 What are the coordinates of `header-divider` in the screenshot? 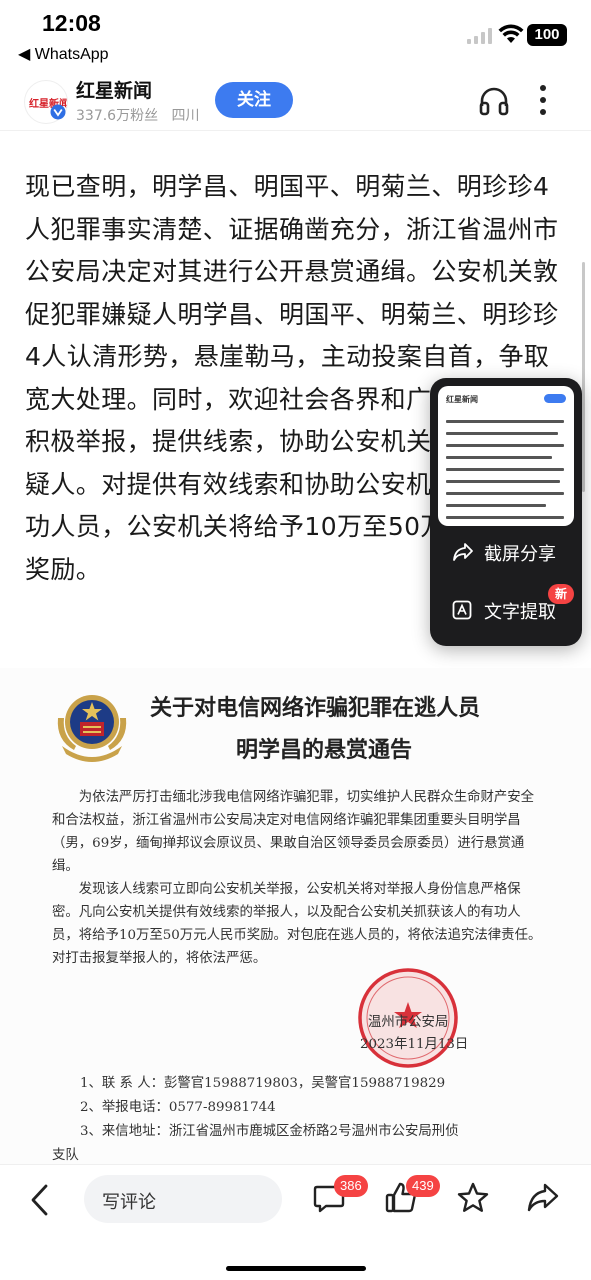 It's located at (295, 130).